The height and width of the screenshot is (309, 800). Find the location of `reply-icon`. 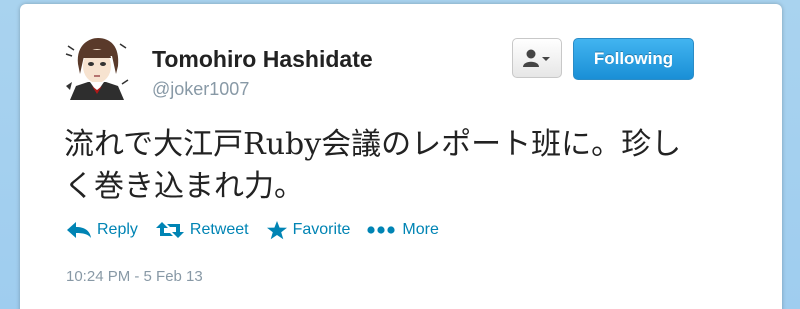

reply-icon is located at coordinates (79, 230).